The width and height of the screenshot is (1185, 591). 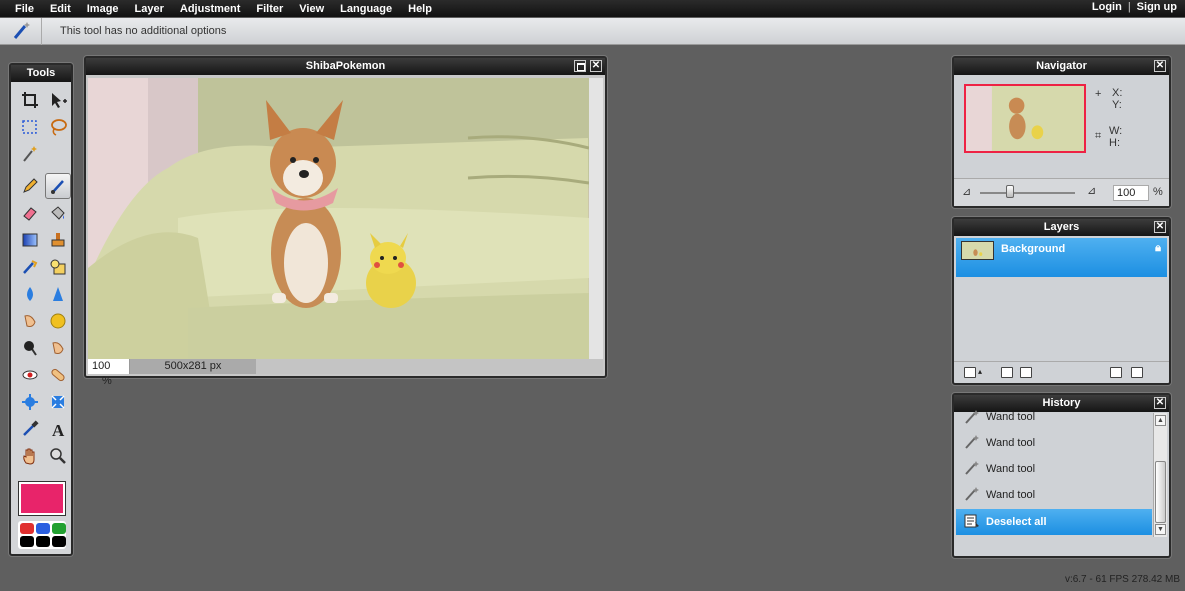 What do you see at coordinates (1117, 105) in the screenshot?
I see `y-label: Y:` at bounding box center [1117, 105].